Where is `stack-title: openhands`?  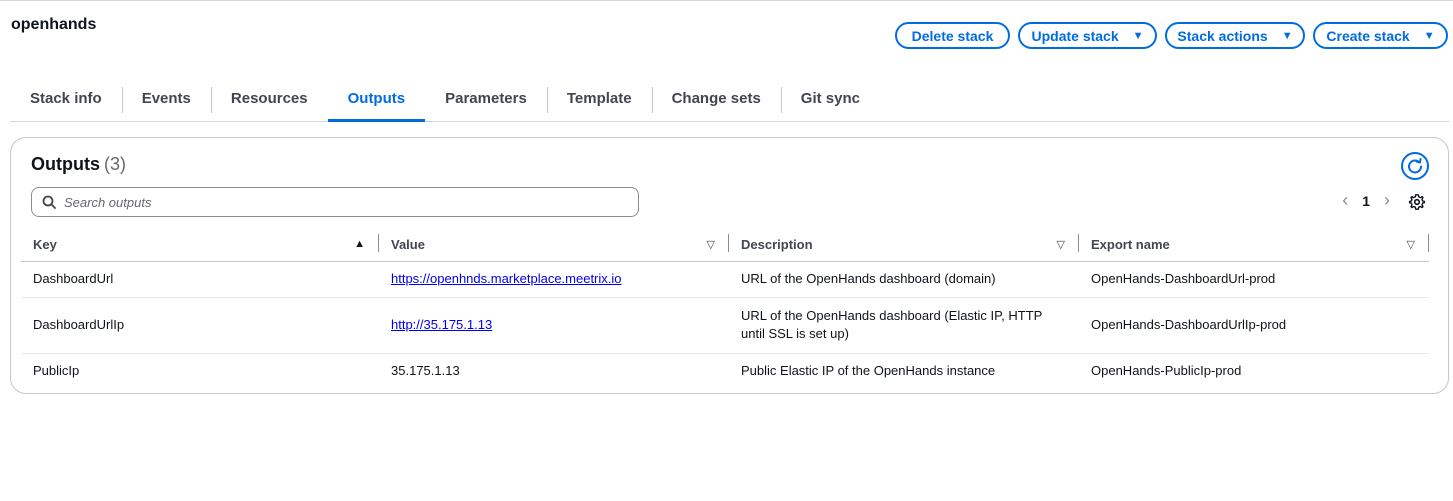 stack-title: openhands is located at coordinates (54, 24).